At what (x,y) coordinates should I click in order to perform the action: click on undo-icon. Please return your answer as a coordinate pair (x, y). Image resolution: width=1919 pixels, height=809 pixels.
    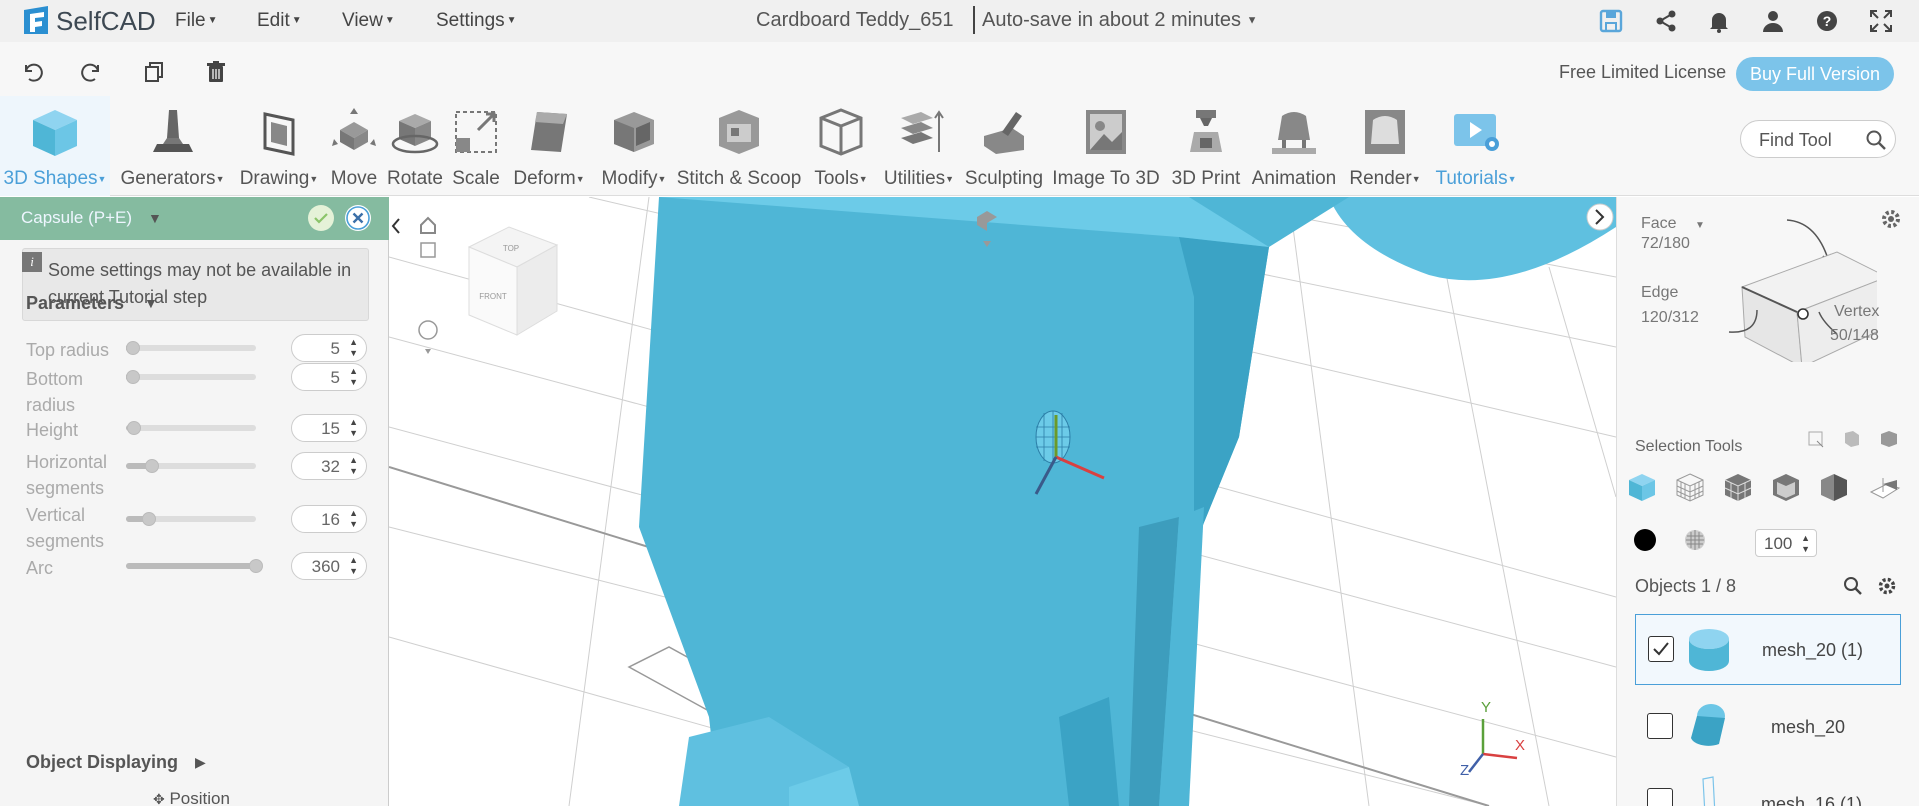
    Looking at the image, I should click on (32, 72).